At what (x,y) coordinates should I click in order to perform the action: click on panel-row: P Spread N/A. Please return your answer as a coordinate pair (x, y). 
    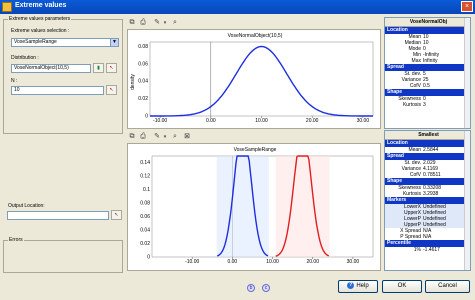
    Looking at the image, I should click on (427, 237).